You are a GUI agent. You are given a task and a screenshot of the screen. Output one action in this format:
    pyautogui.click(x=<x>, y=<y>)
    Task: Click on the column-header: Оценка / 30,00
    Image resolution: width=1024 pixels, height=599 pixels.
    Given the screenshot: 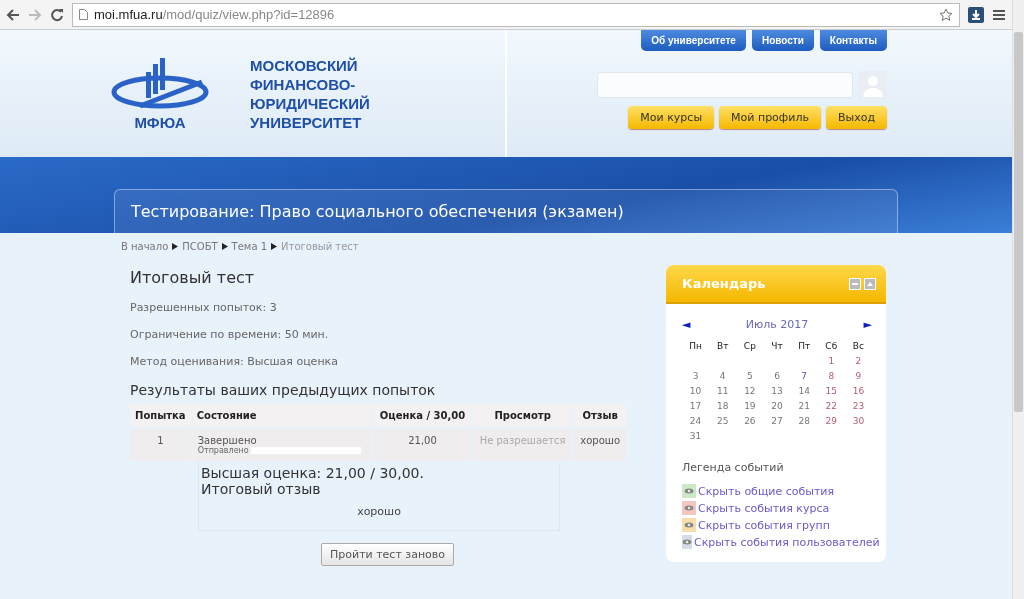 What is the action you would take?
    pyautogui.click(x=422, y=415)
    